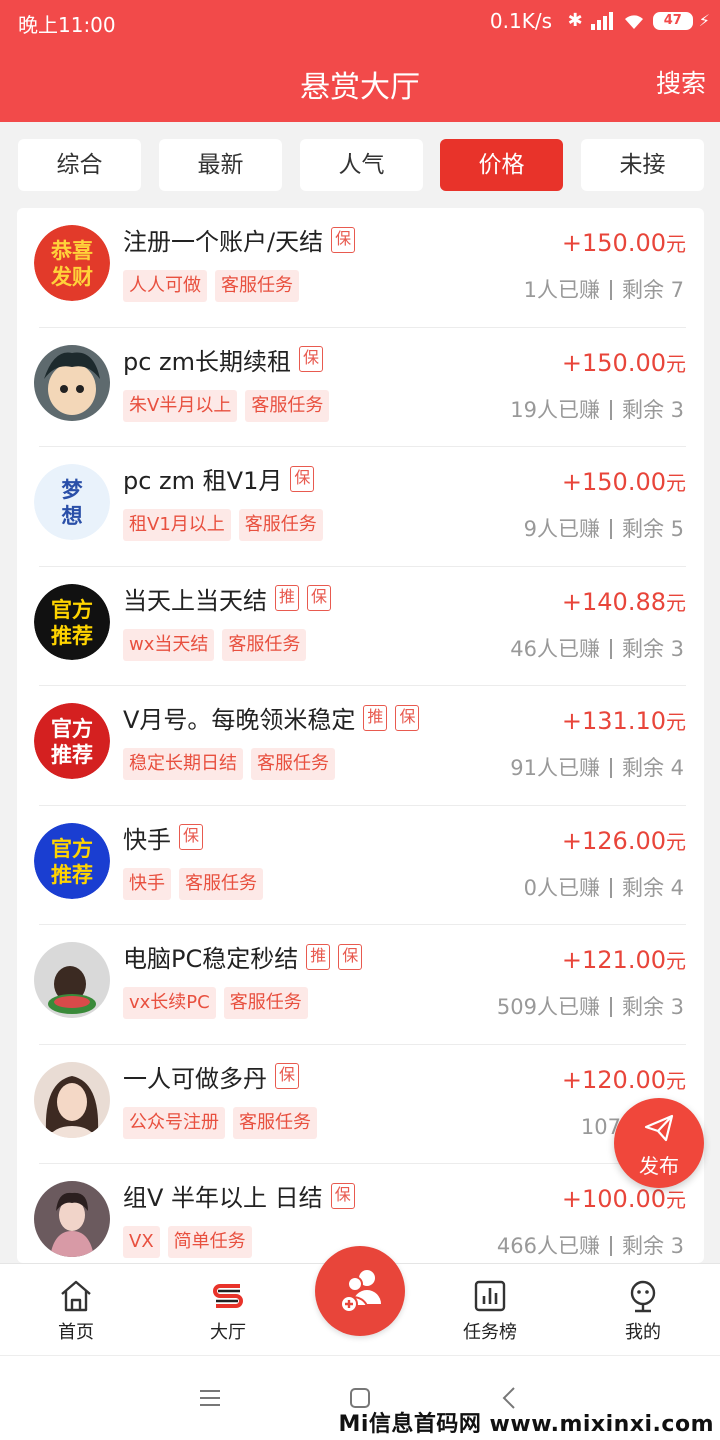 This screenshot has width=720, height=1440. Describe the element at coordinates (604, 289) in the screenshot. I see `task-stats: 1人已赚 剩余 7` at that location.